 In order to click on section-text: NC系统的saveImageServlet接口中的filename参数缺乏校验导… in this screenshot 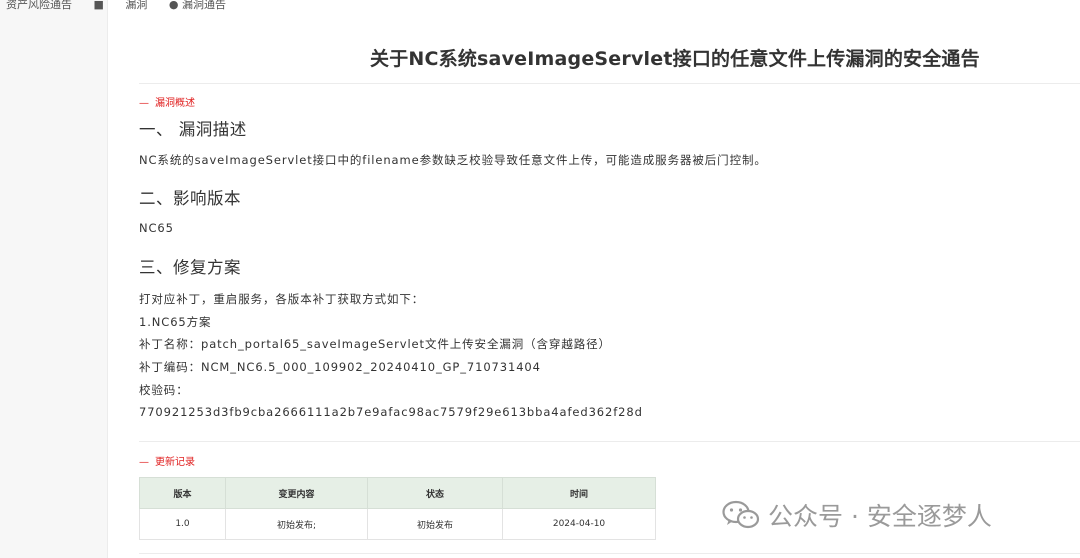, I will do `click(453, 160)`.